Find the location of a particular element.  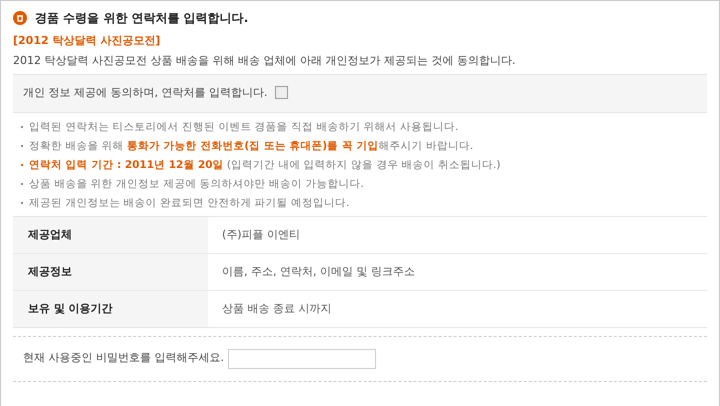

notice-text: 입력된 연락처는 티스토리에서 진행된 이벤트 경품을 직접 배송하기 위해서 사용됩니다. is located at coordinates (243, 126).